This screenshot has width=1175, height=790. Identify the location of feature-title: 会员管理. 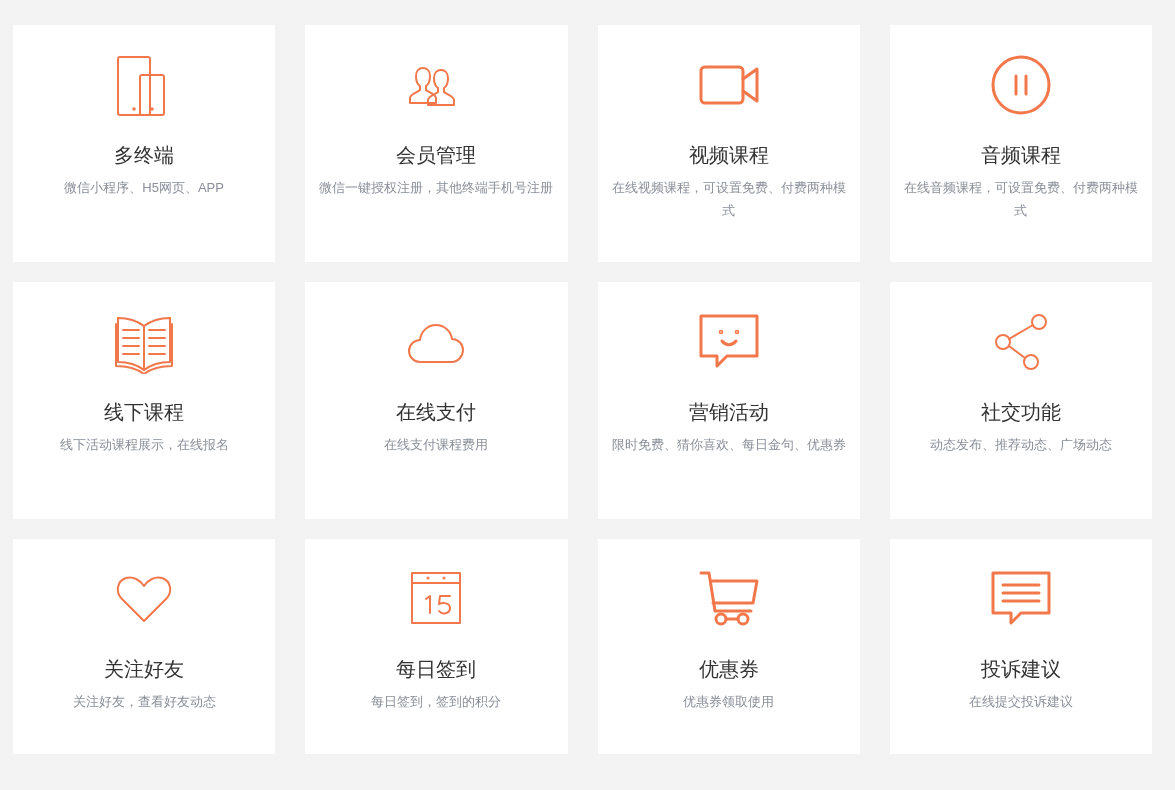
(436, 155).